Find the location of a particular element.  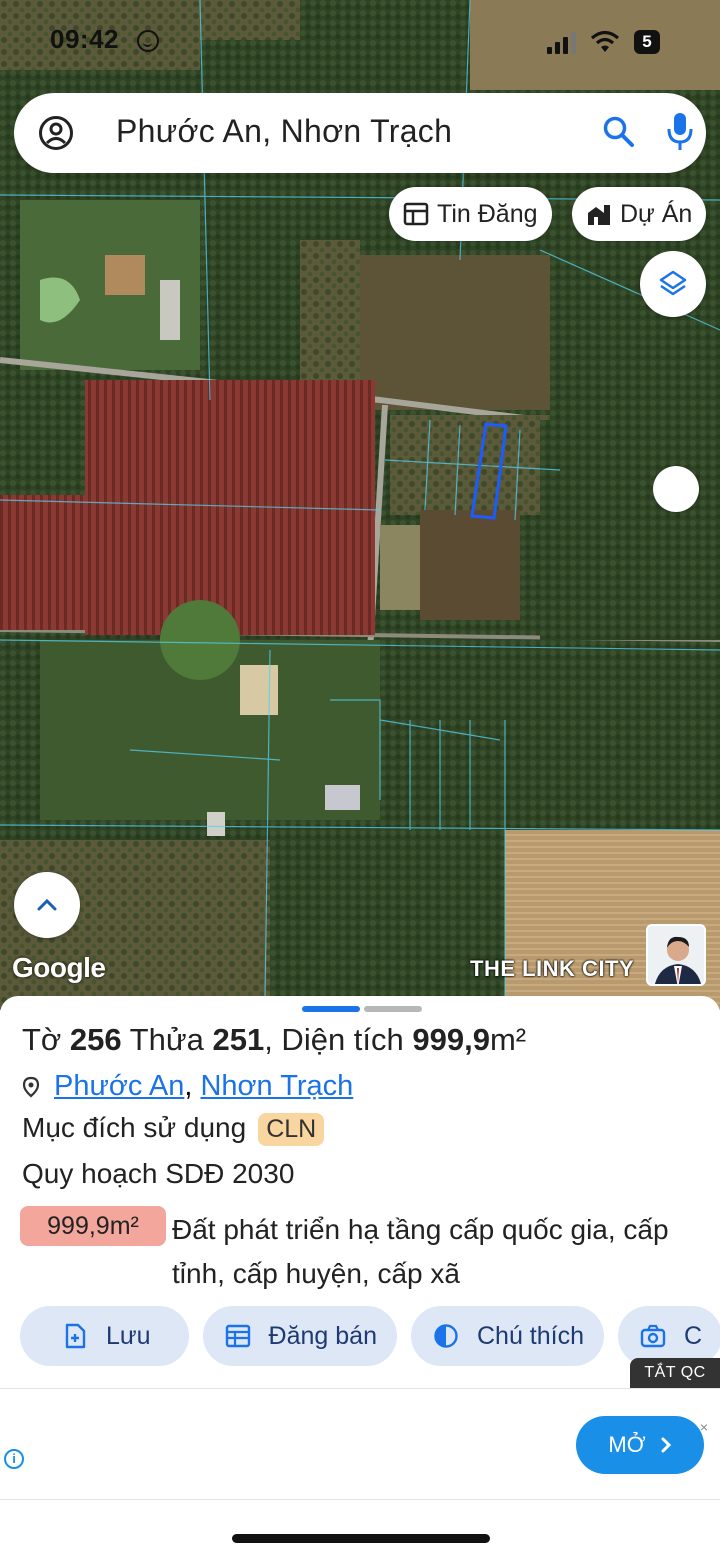

post-sale-label: Đăng bán is located at coordinates (322, 1335).